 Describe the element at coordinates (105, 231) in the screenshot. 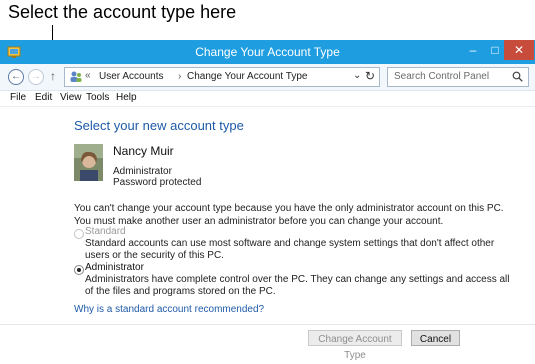

I see `standard-label: Standard` at that location.